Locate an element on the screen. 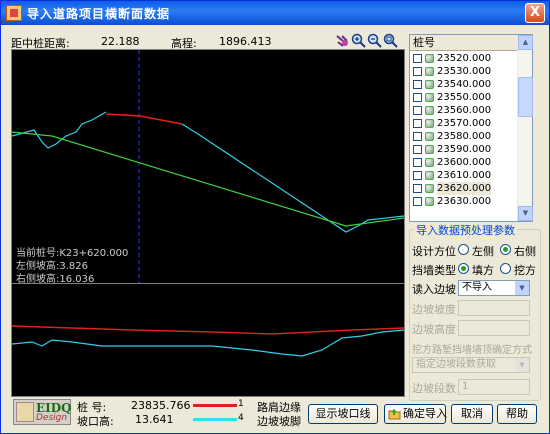 The height and width of the screenshot is (434, 550). station-label: 23520.000 is located at coordinates (464, 58).